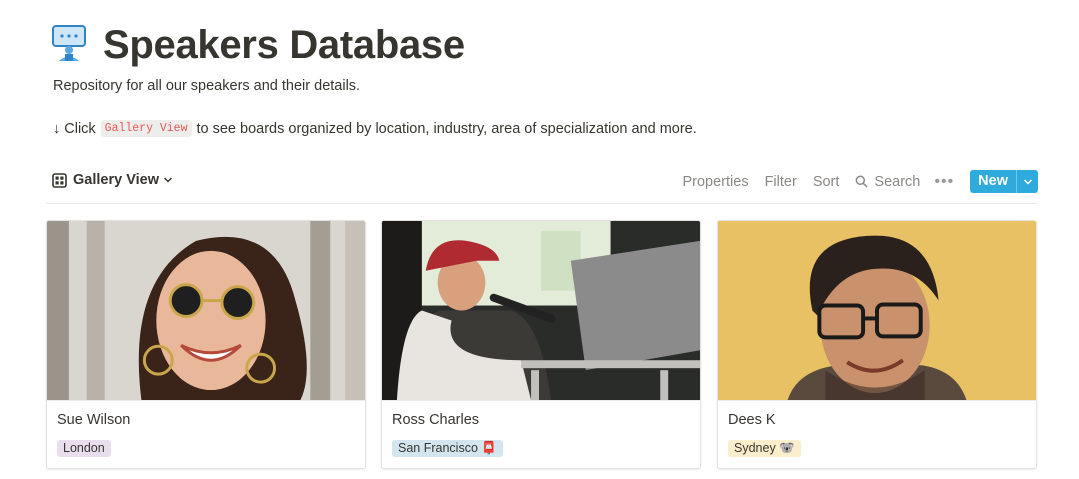  I want to click on location-tag: Sydney 🐨, so click(764, 448).